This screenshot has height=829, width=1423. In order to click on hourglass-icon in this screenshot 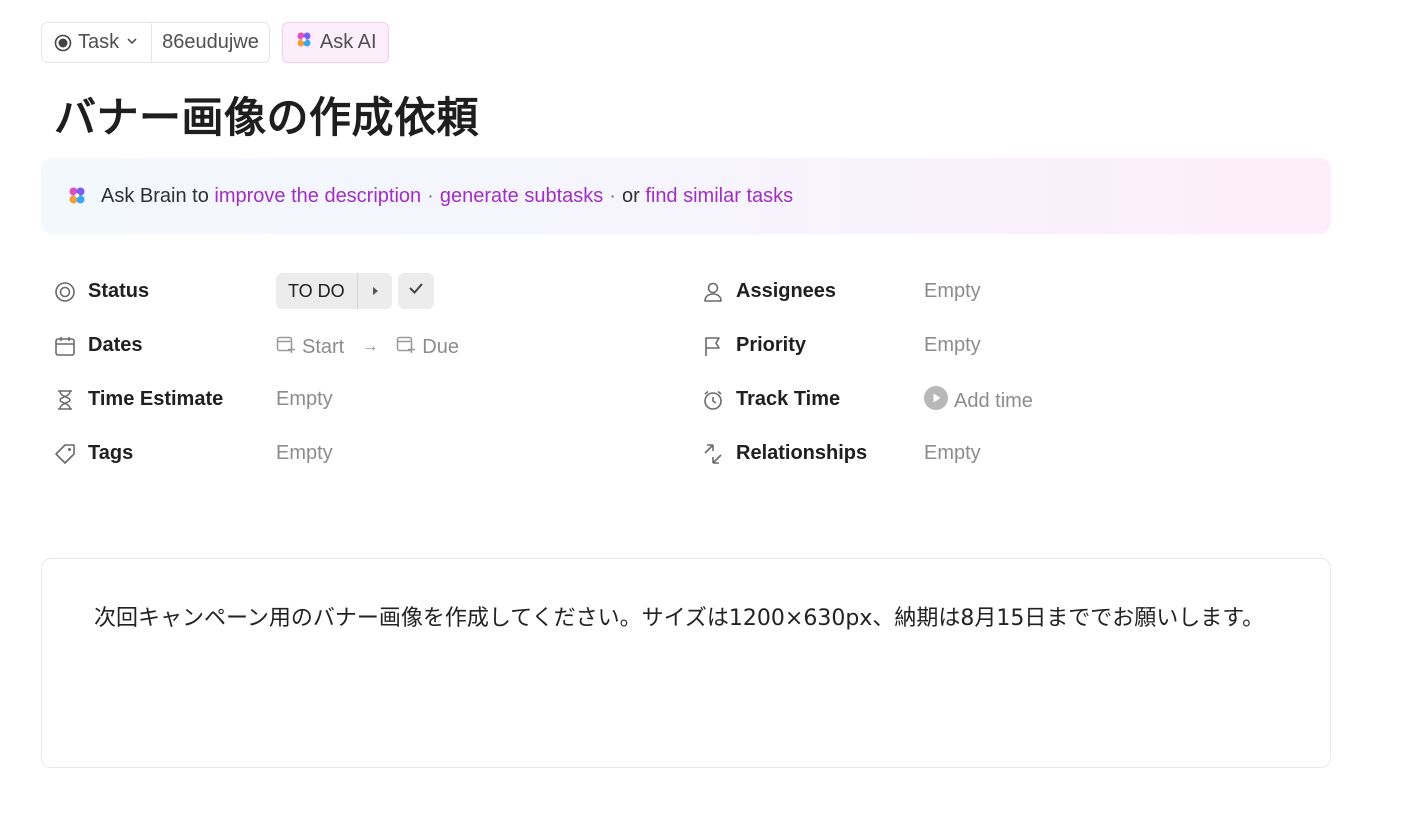, I will do `click(65, 400)`.